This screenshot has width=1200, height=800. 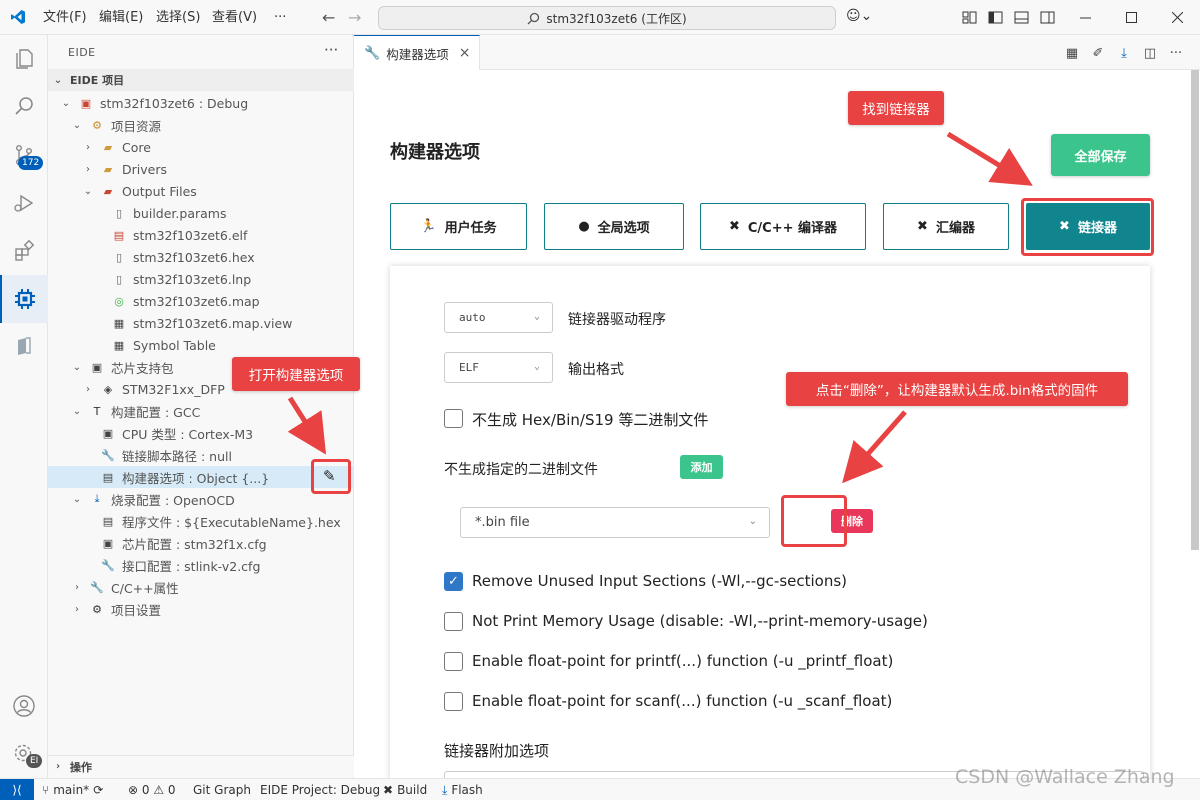 I want to click on back-arrow-icon: ←, so click(x=328, y=17).